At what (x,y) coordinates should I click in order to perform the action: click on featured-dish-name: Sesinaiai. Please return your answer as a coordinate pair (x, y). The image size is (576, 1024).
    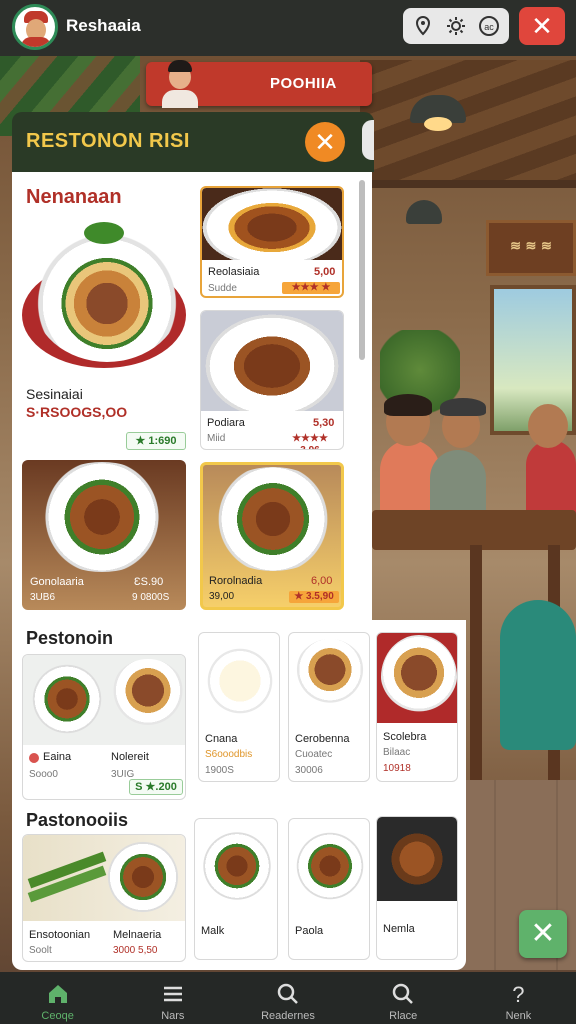
    Looking at the image, I should click on (54, 394).